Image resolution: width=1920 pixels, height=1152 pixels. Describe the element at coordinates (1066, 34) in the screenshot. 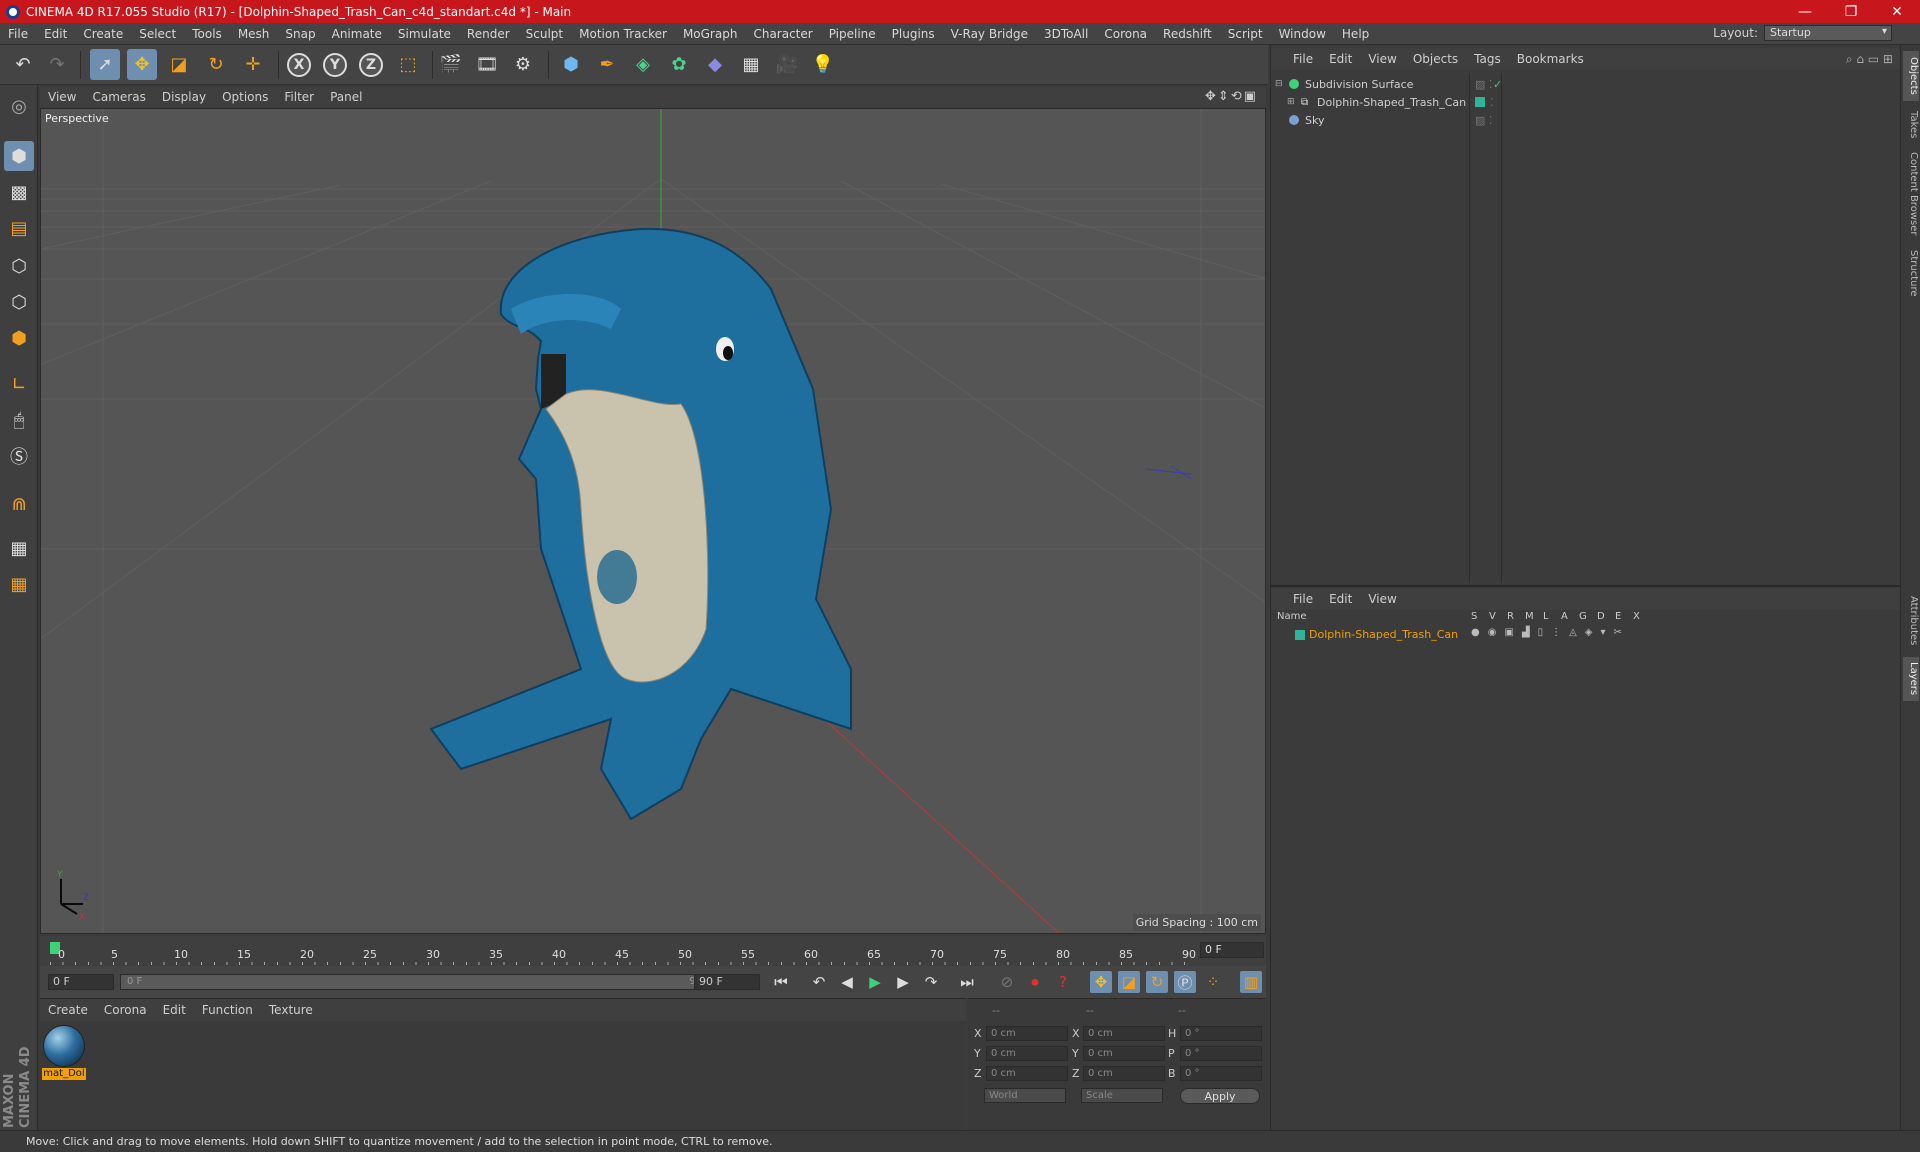

I see `menu-3dtoall: 3DToAll` at that location.